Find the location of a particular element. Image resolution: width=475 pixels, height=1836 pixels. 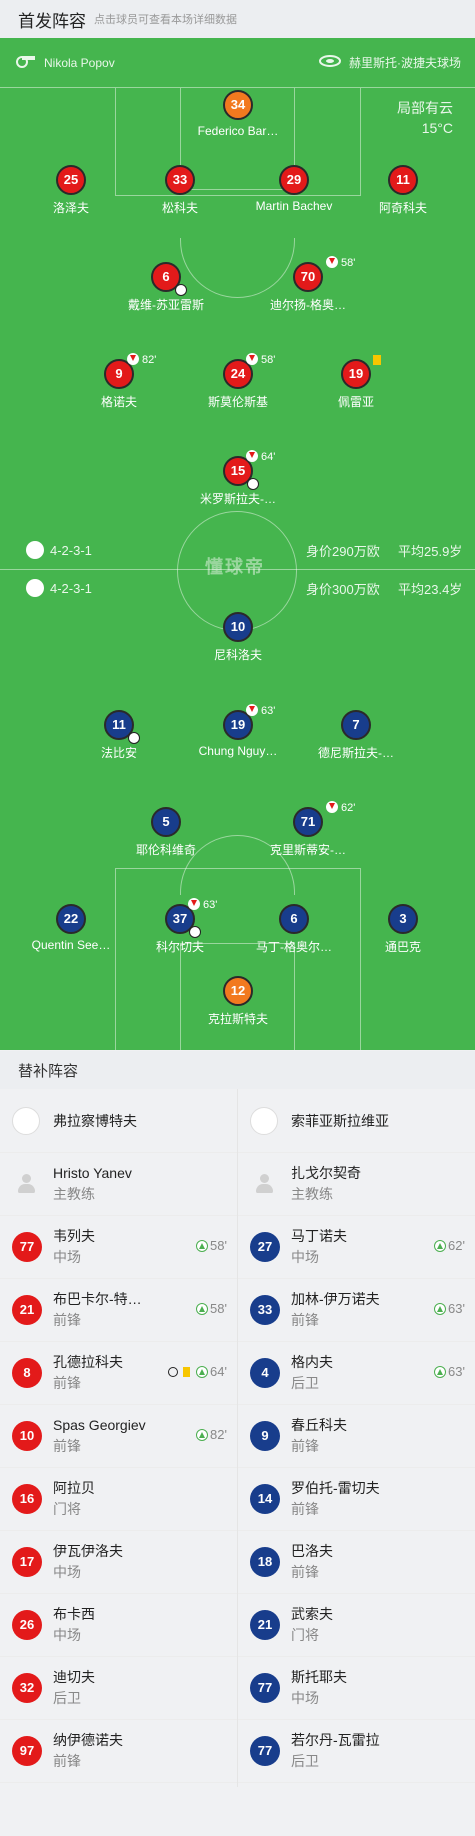

sub-player-row: 14 罗伯托-雷切夫 前锋 is located at coordinates (356, 1499).